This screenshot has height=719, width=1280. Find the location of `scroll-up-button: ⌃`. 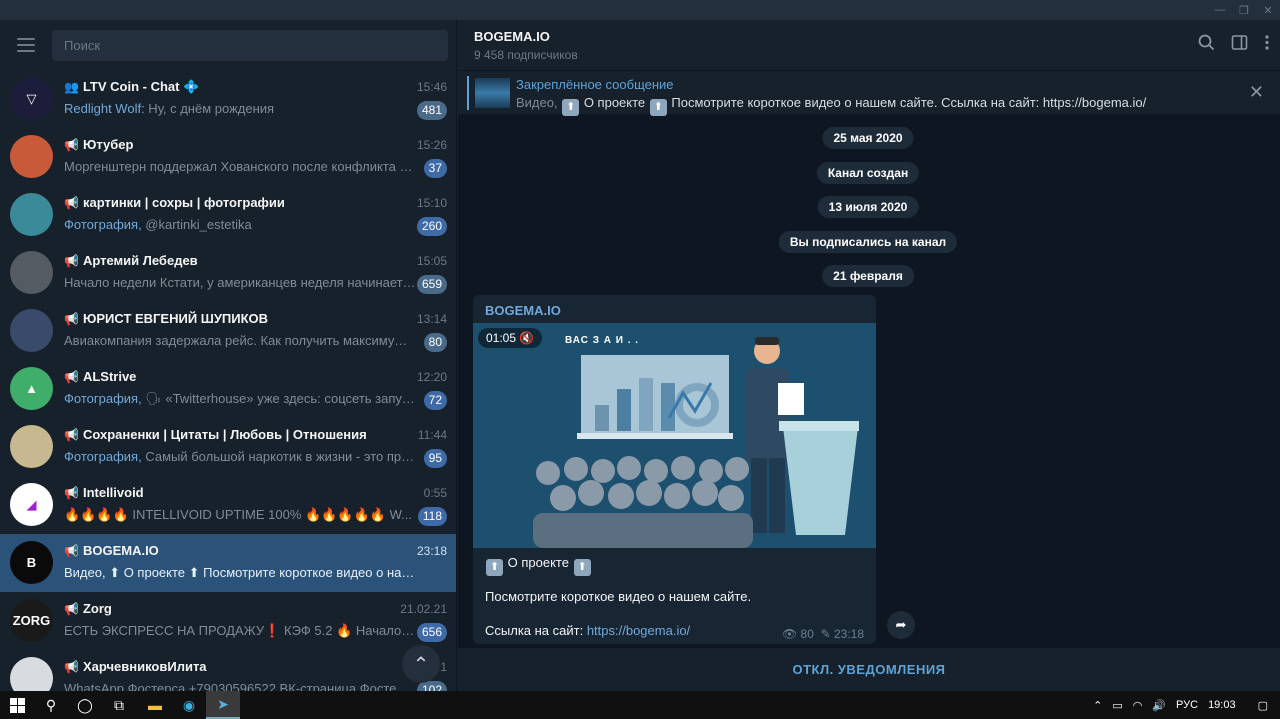

scroll-up-button: ⌃ is located at coordinates (421, 664).